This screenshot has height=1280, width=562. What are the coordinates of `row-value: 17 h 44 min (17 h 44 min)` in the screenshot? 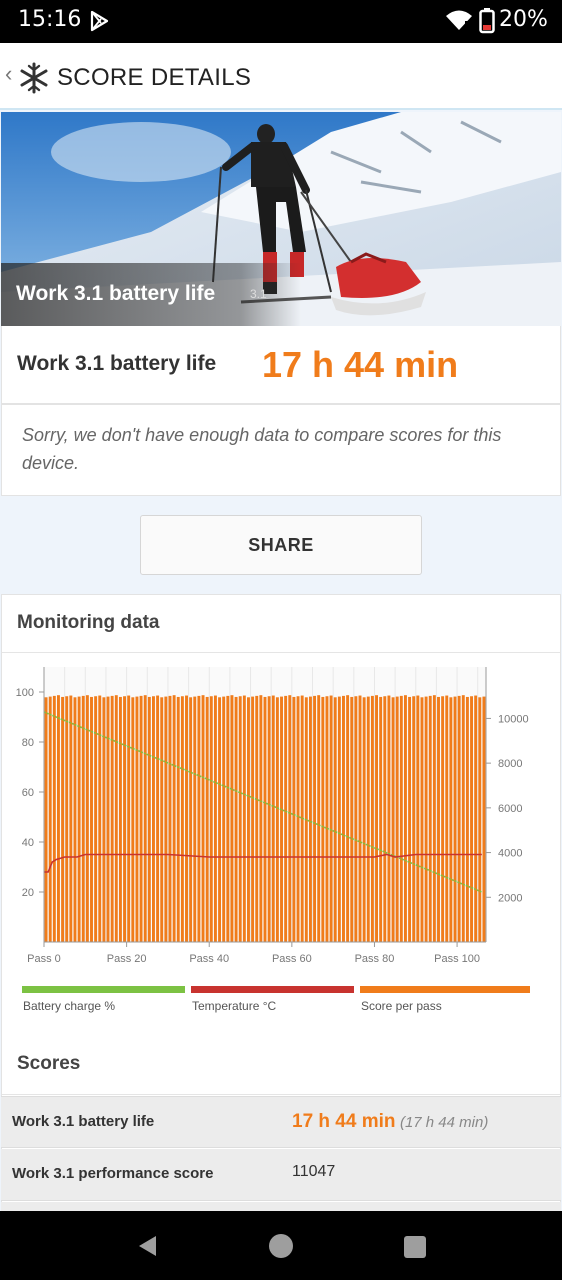 It's located at (390, 1122).